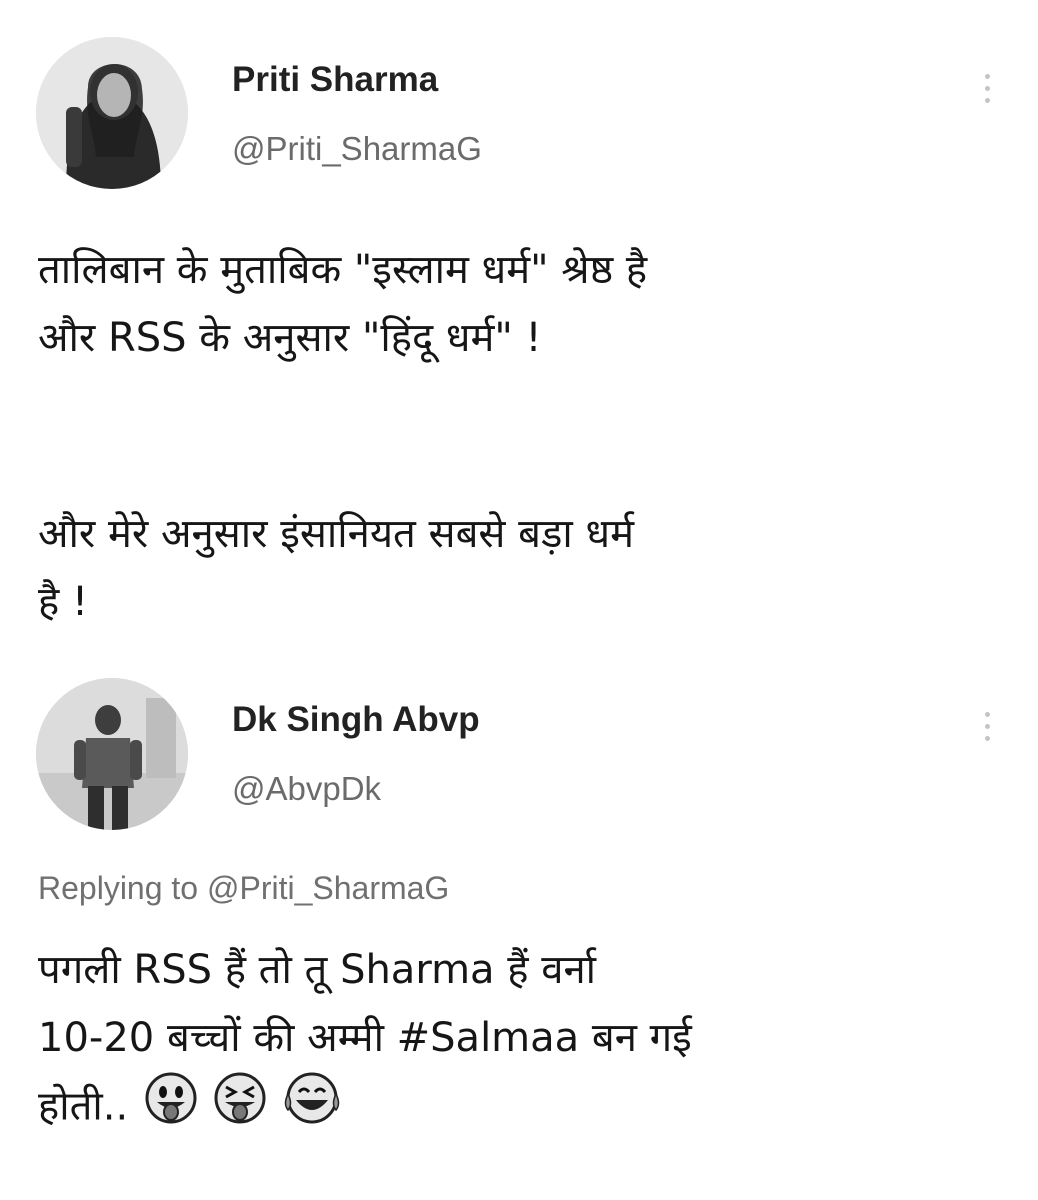 This screenshot has width=1038, height=1200. Describe the element at coordinates (317, 970) in the screenshot. I see `reply-text-line: पगली RSS हैं तो तू Sharma हैं वर्ना` at that location.